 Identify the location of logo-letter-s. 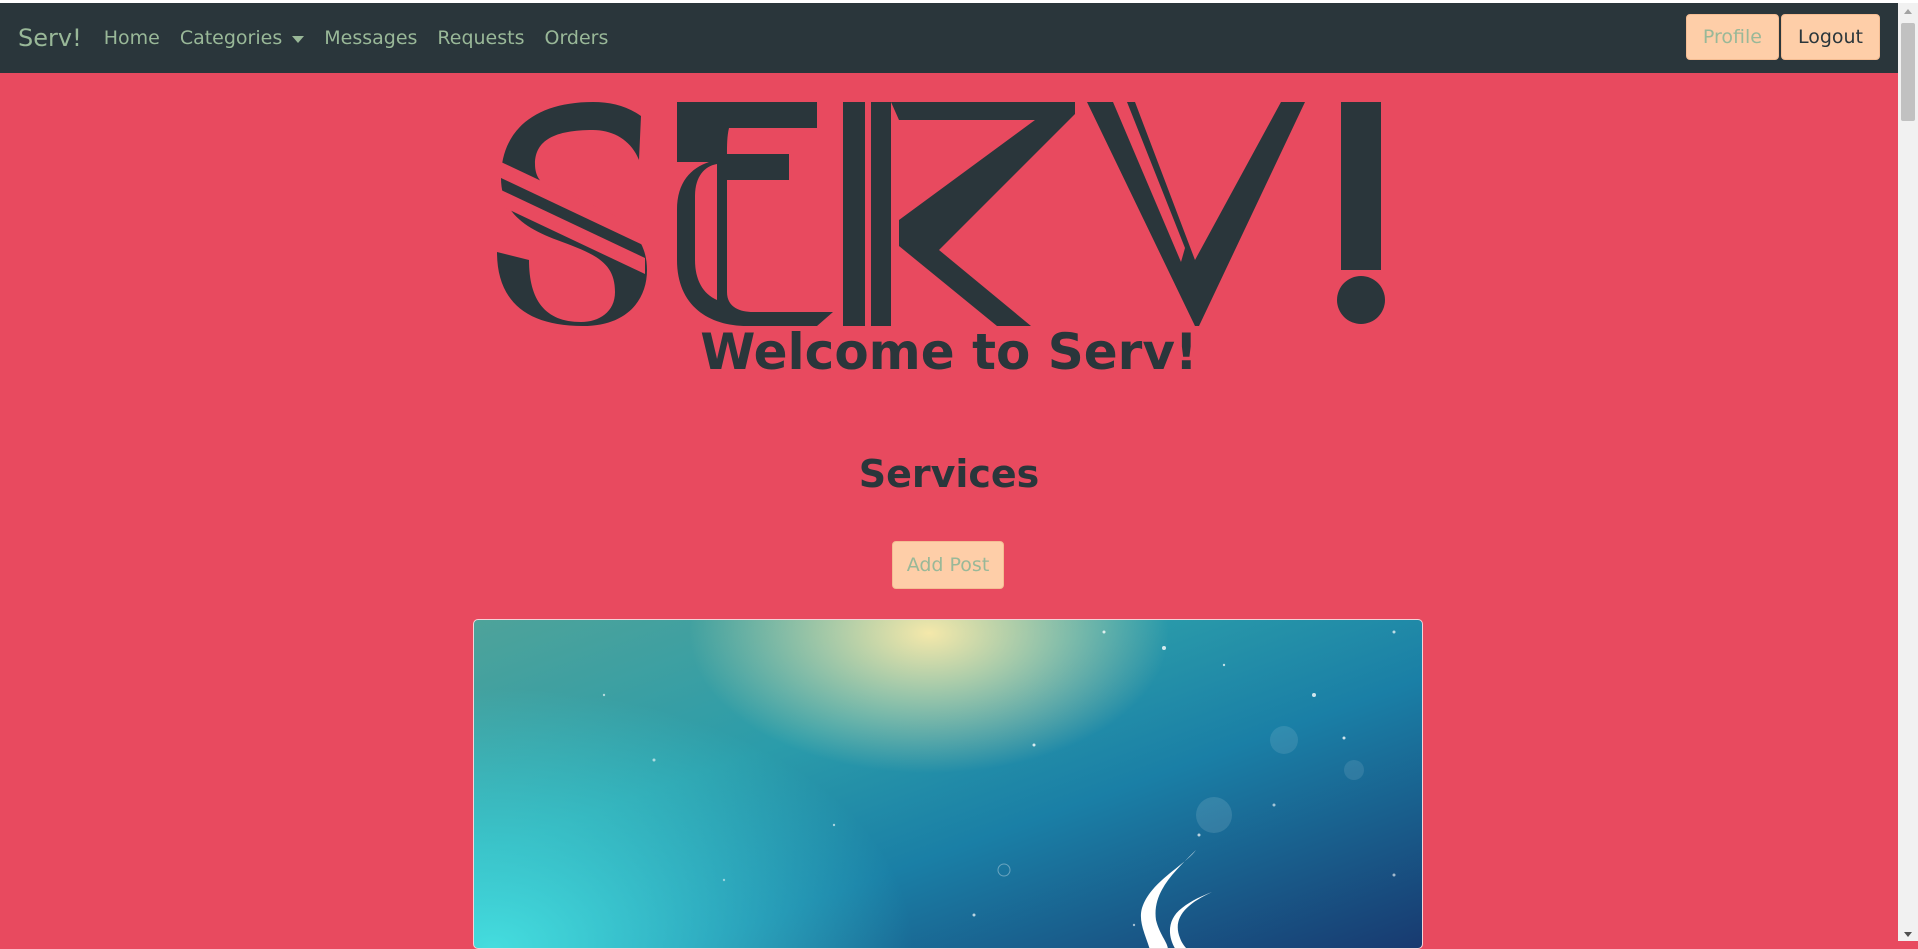
(572, 214).